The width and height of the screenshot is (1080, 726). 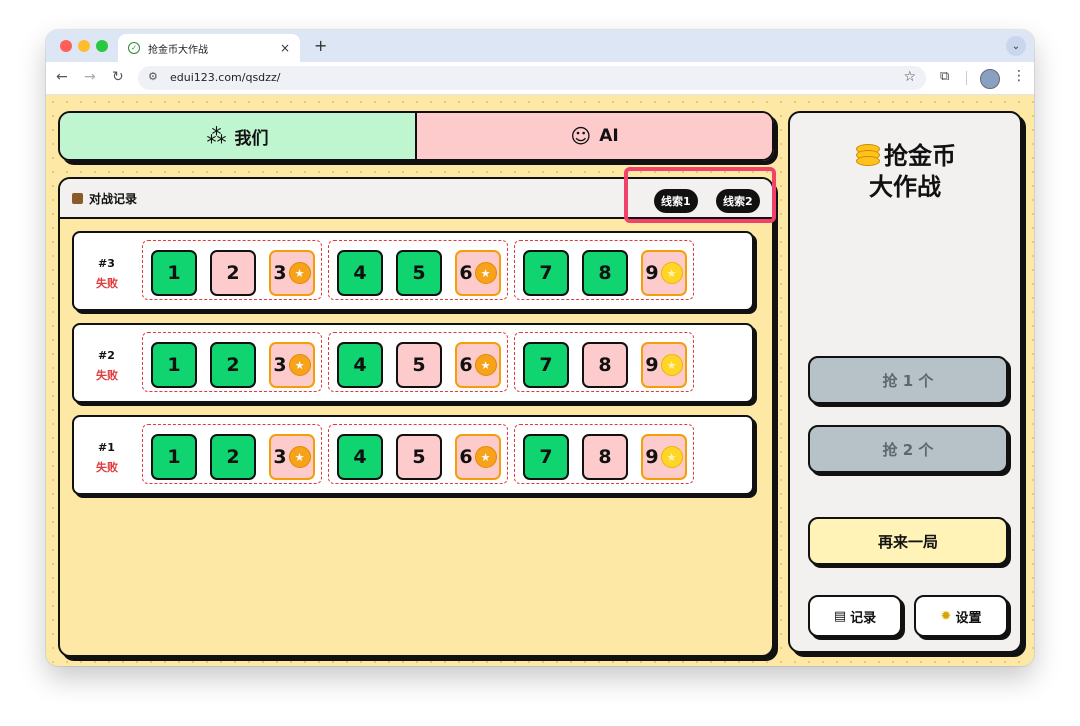 What do you see at coordinates (905, 172) in the screenshot?
I see `game-title: 抢金币 大作战` at bounding box center [905, 172].